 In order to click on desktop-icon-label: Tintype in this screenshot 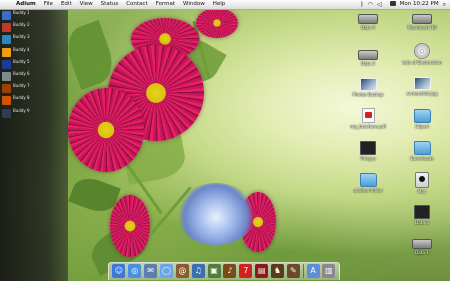, I will do `click(368, 158)`.